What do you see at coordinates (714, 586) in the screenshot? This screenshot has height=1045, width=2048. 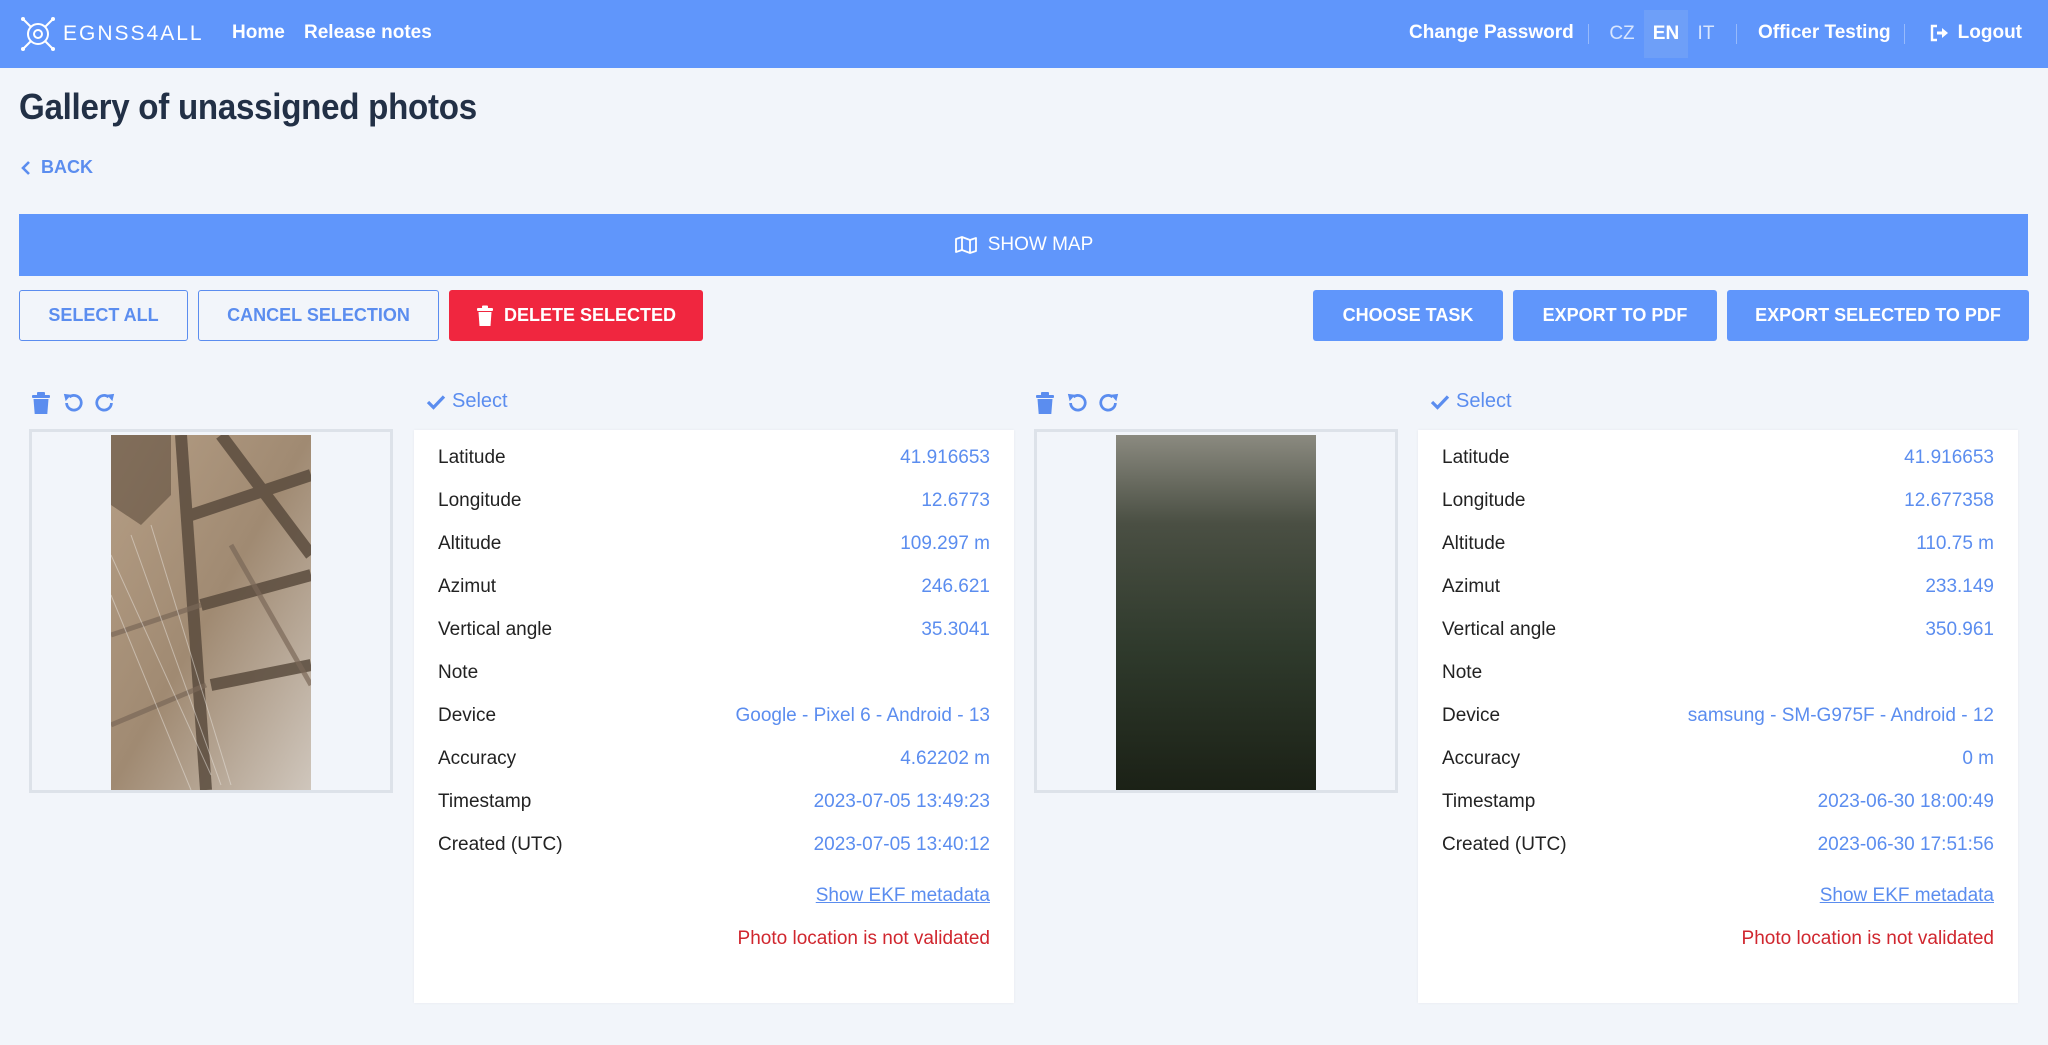 I see `info-row-azimut: Azimut 246.621` at bounding box center [714, 586].